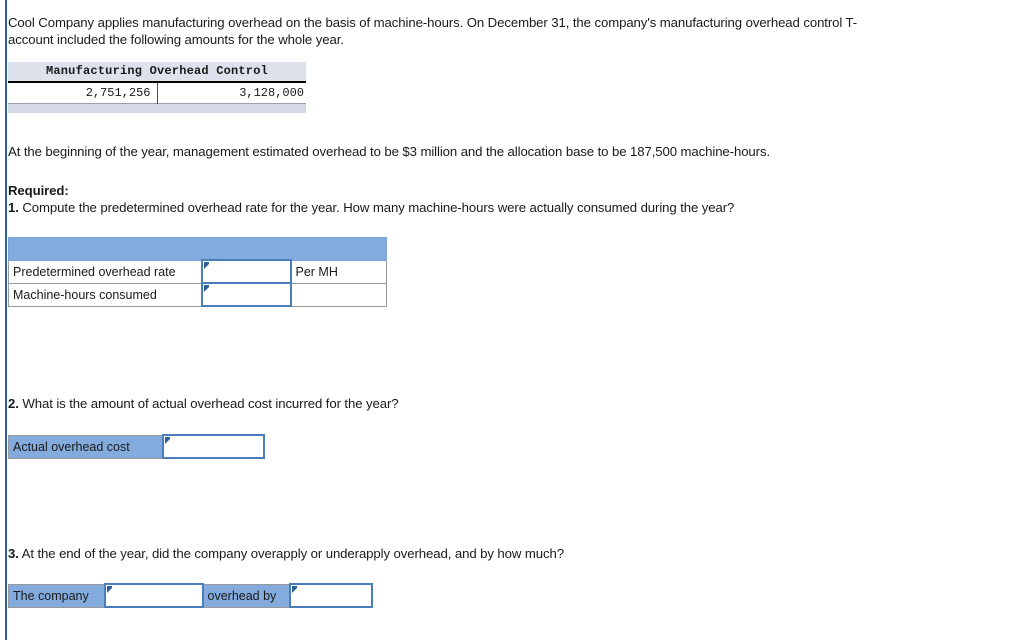  Describe the element at coordinates (213, 446) in the screenshot. I see `actual-overhead-cost-input` at that location.